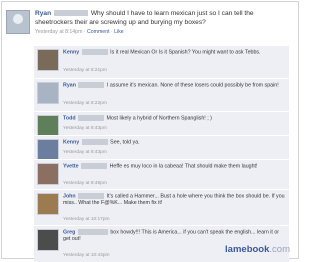 The height and width of the screenshot is (262, 320). I want to click on commenter-name: Yvette, so click(71, 166).